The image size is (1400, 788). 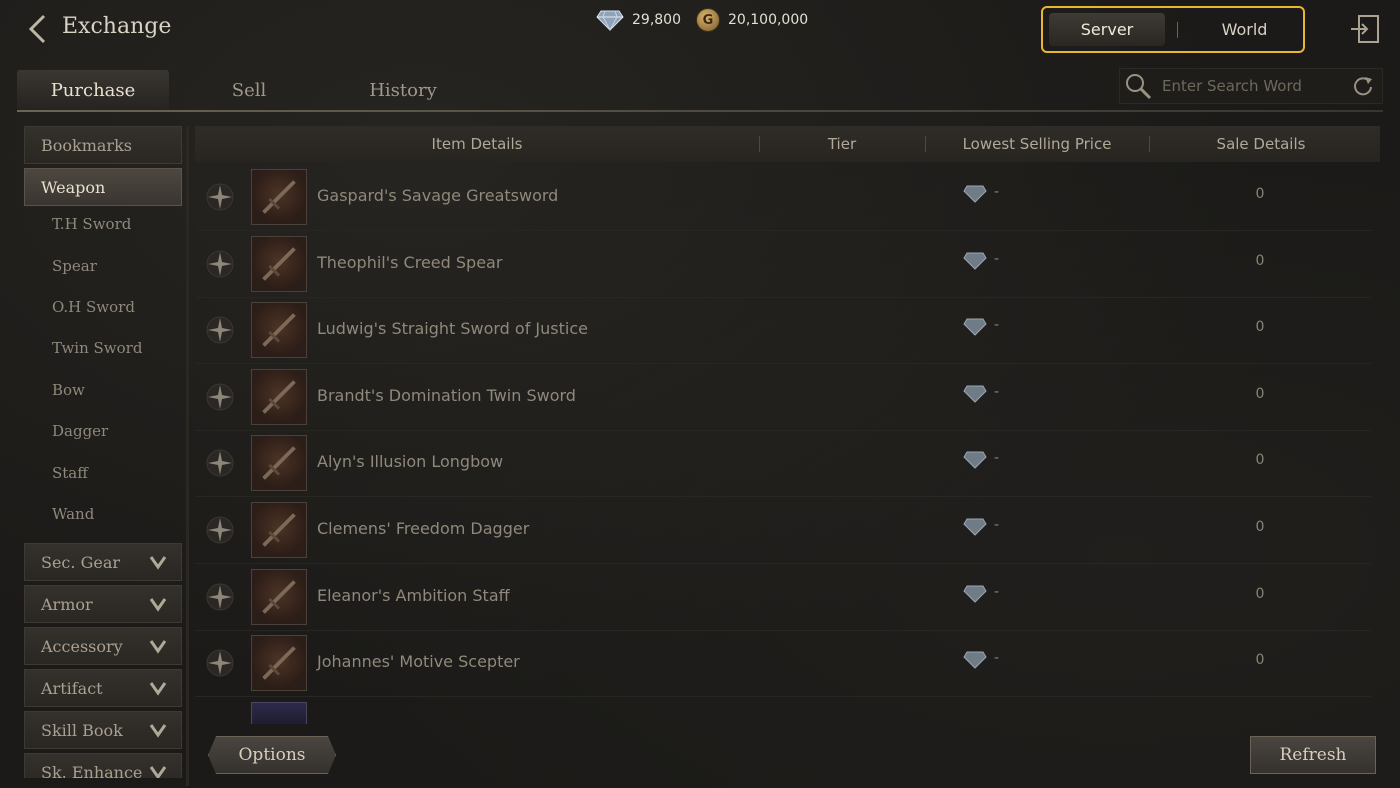 What do you see at coordinates (38, 29) in the screenshot?
I see `back-arrow-icon` at bounding box center [38, 29].